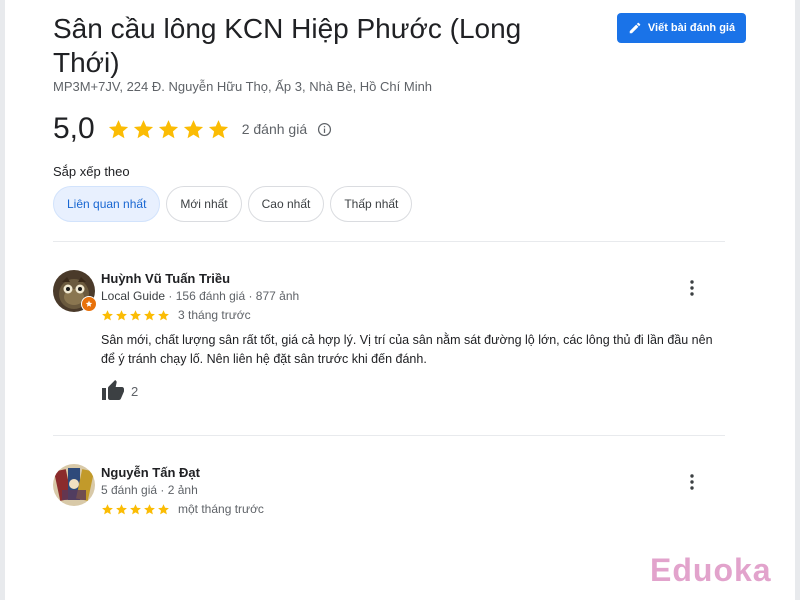 The width and height of the screenshot is (800, 600). I want to click on avatar-image, so click(74, 485).